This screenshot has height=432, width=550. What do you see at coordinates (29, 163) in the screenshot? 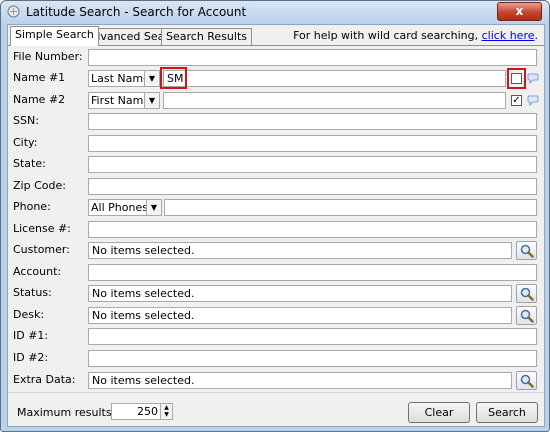
I see `state-label: State:` at bounding box center [29, 163].